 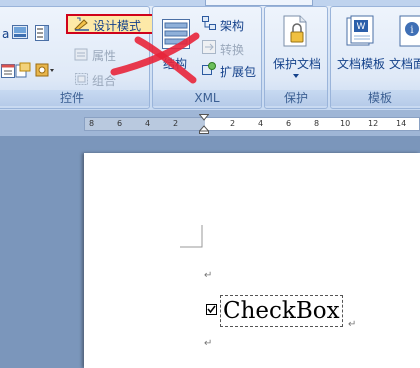 I want to click on chevron-down-icon, so click(x=296, y=76).